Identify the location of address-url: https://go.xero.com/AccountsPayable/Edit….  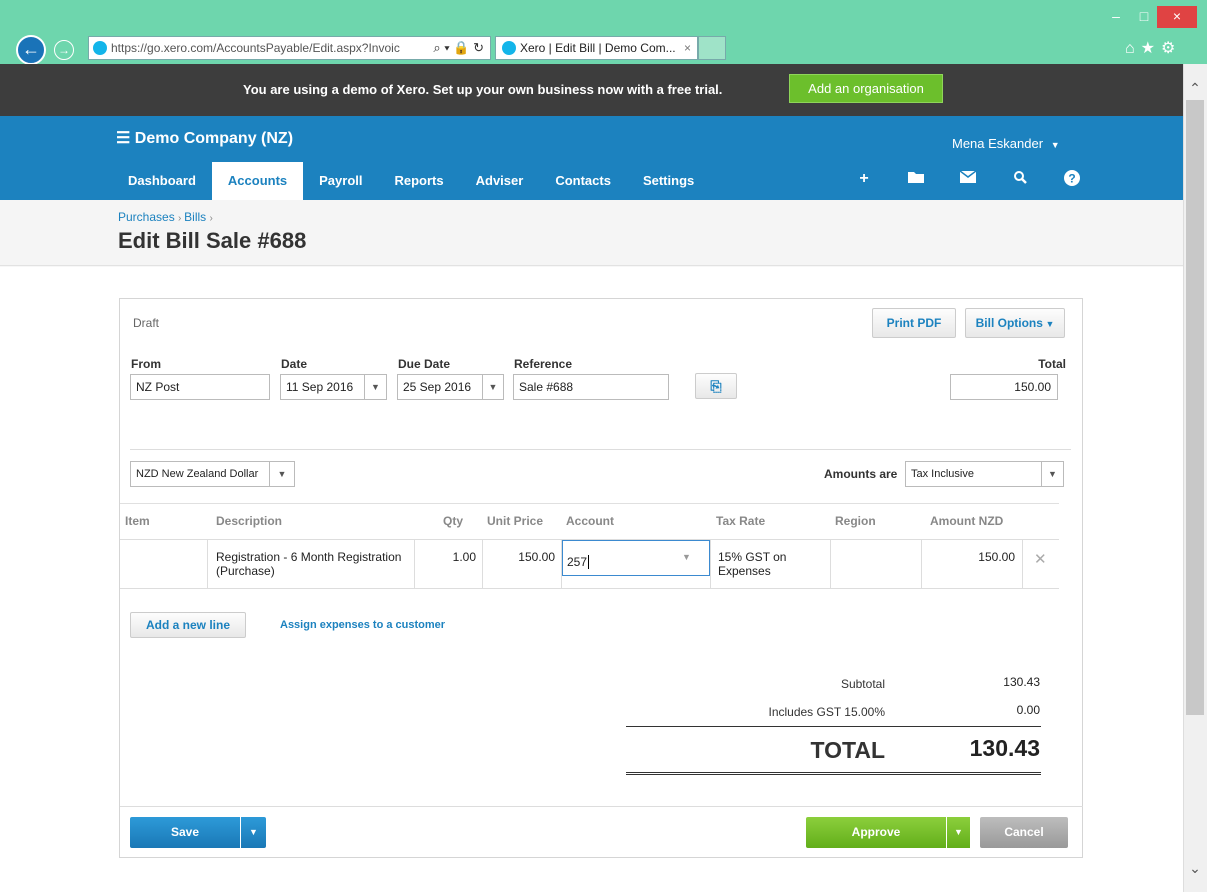
(255, 48).